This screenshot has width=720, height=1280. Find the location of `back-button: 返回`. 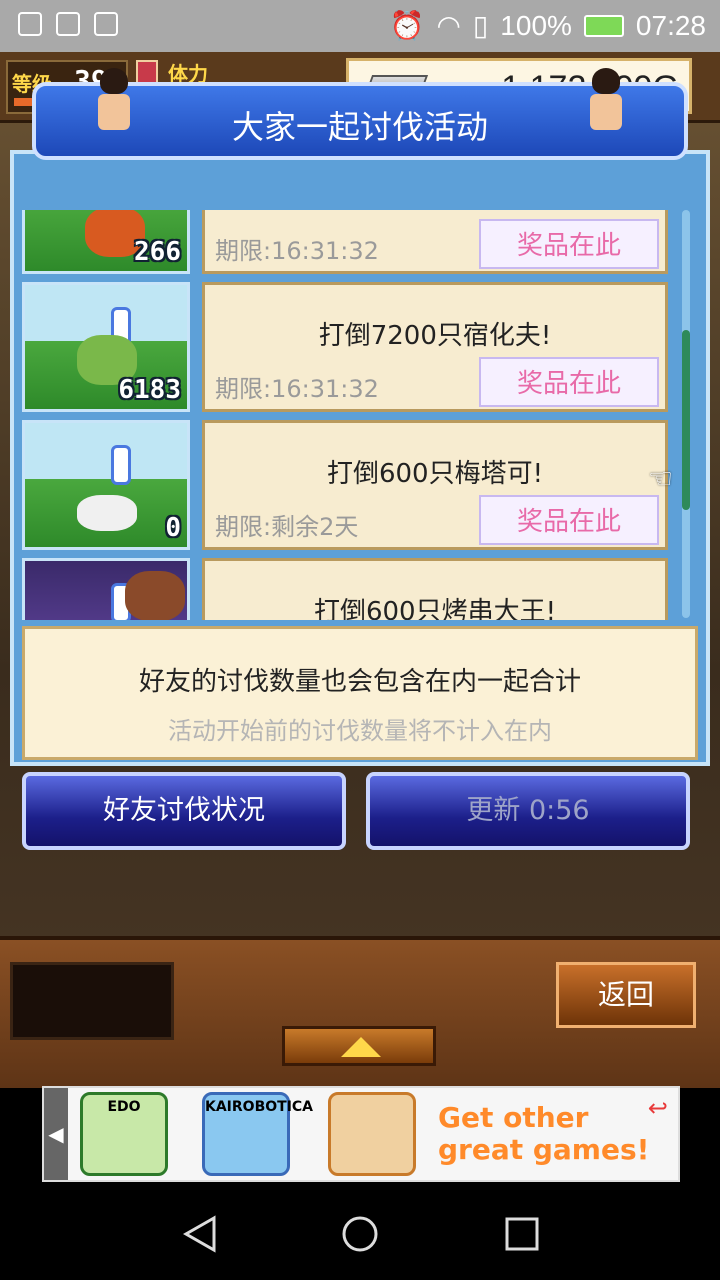

back-button: 返回 is located at coordinates (626, 995).